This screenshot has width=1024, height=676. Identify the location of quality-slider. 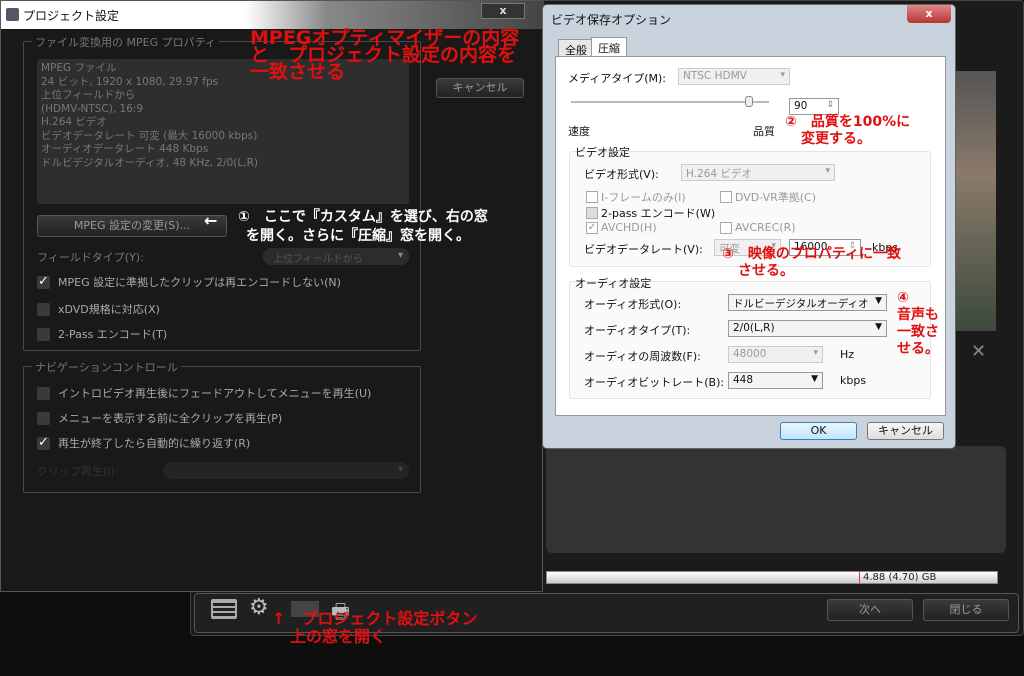
(670, 101).